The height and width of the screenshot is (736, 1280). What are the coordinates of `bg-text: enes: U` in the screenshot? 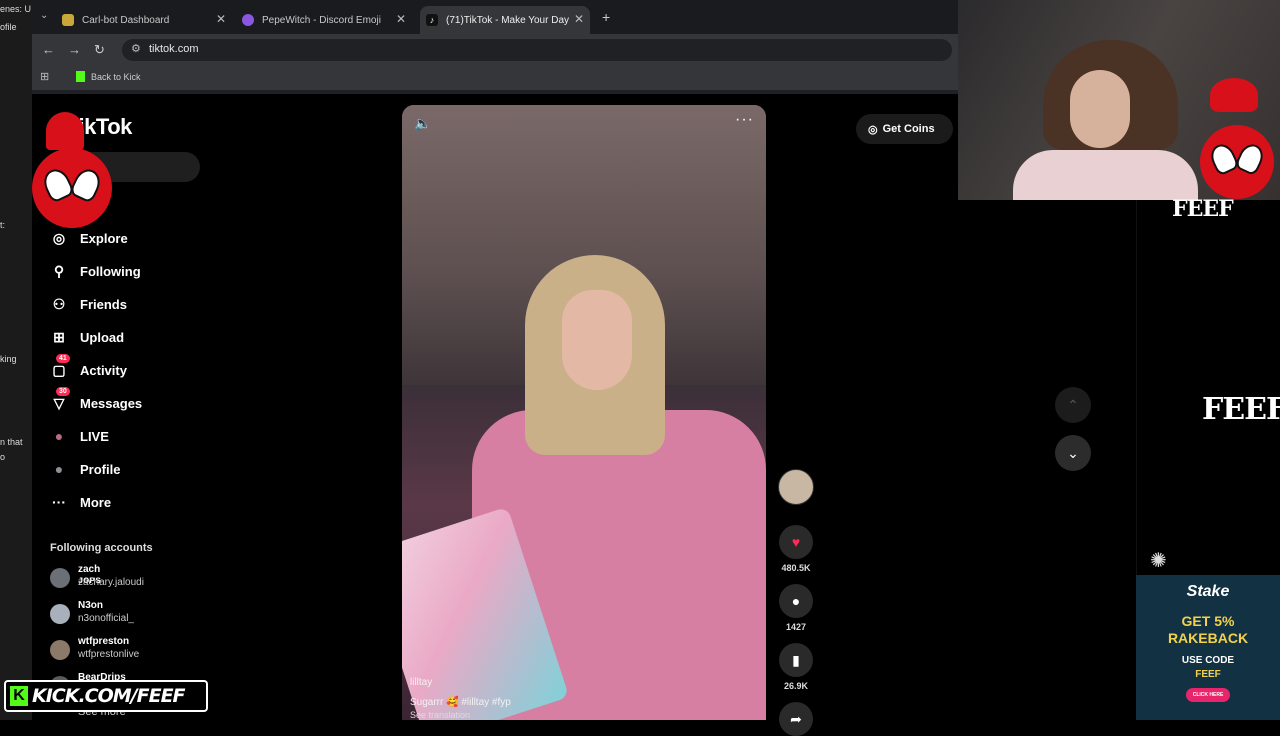 It's located at (16, 9).